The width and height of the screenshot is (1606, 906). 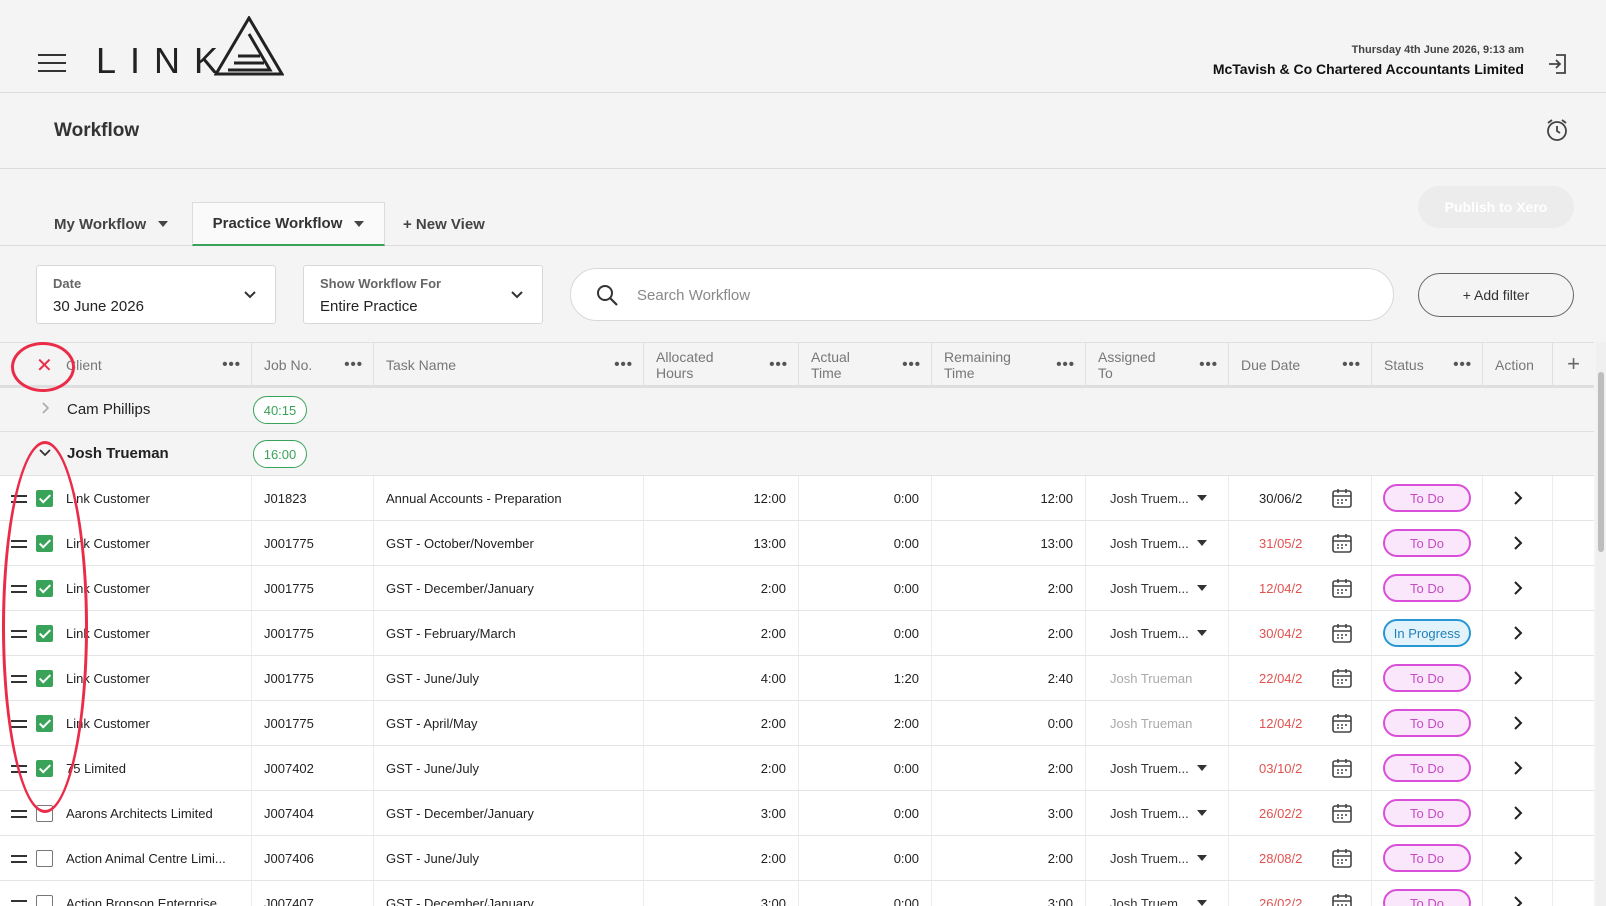 What do you see at coordinates (721, 543) in the screenshot?
I see `allocated-cell: 13:00` at bounding box center [721, 543].